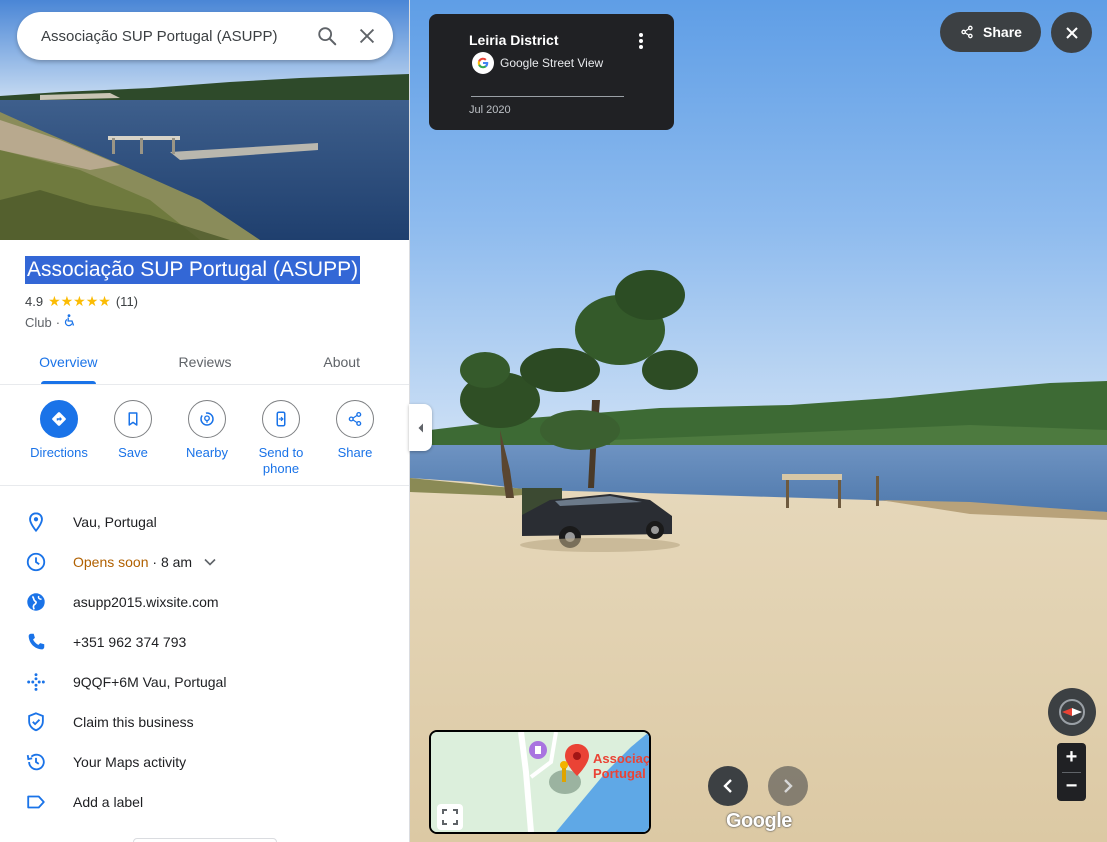 Image resolution: width=1107 pixels, height=842 pixels. What do you see at coordinates (193, 270) in the screenshot?
I see `place-title: Associação SUP Portugal (ASUPP)` at bounding box center [193, 270].